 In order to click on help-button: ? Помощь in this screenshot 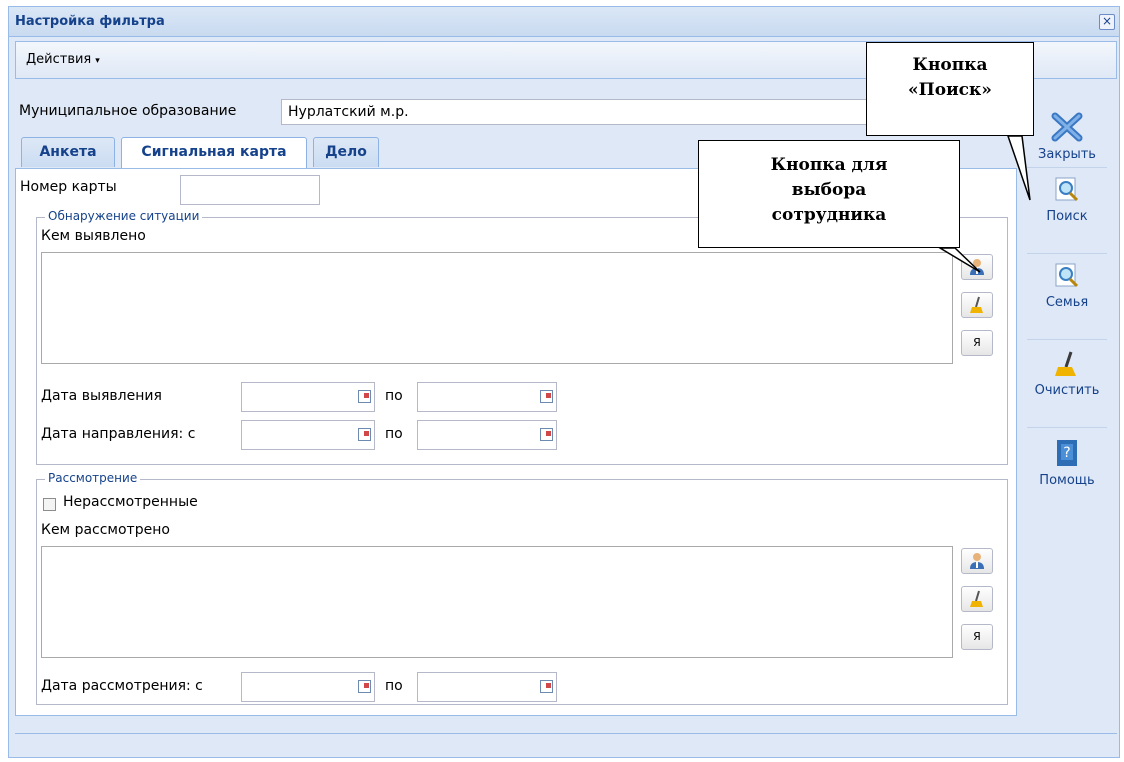, I will do `click(1067, 462)`.